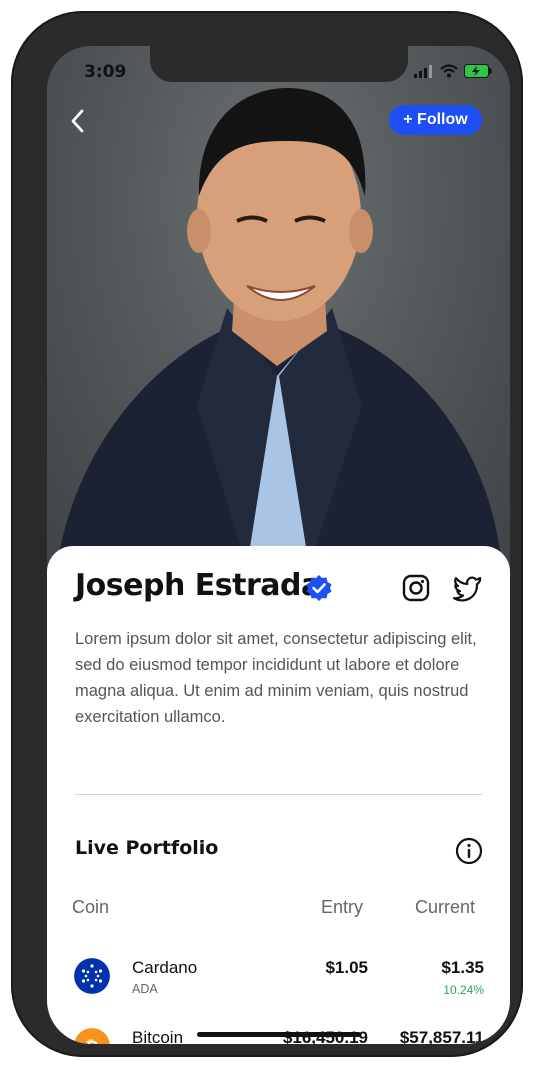  I want to click on divider, so click(278, 794).